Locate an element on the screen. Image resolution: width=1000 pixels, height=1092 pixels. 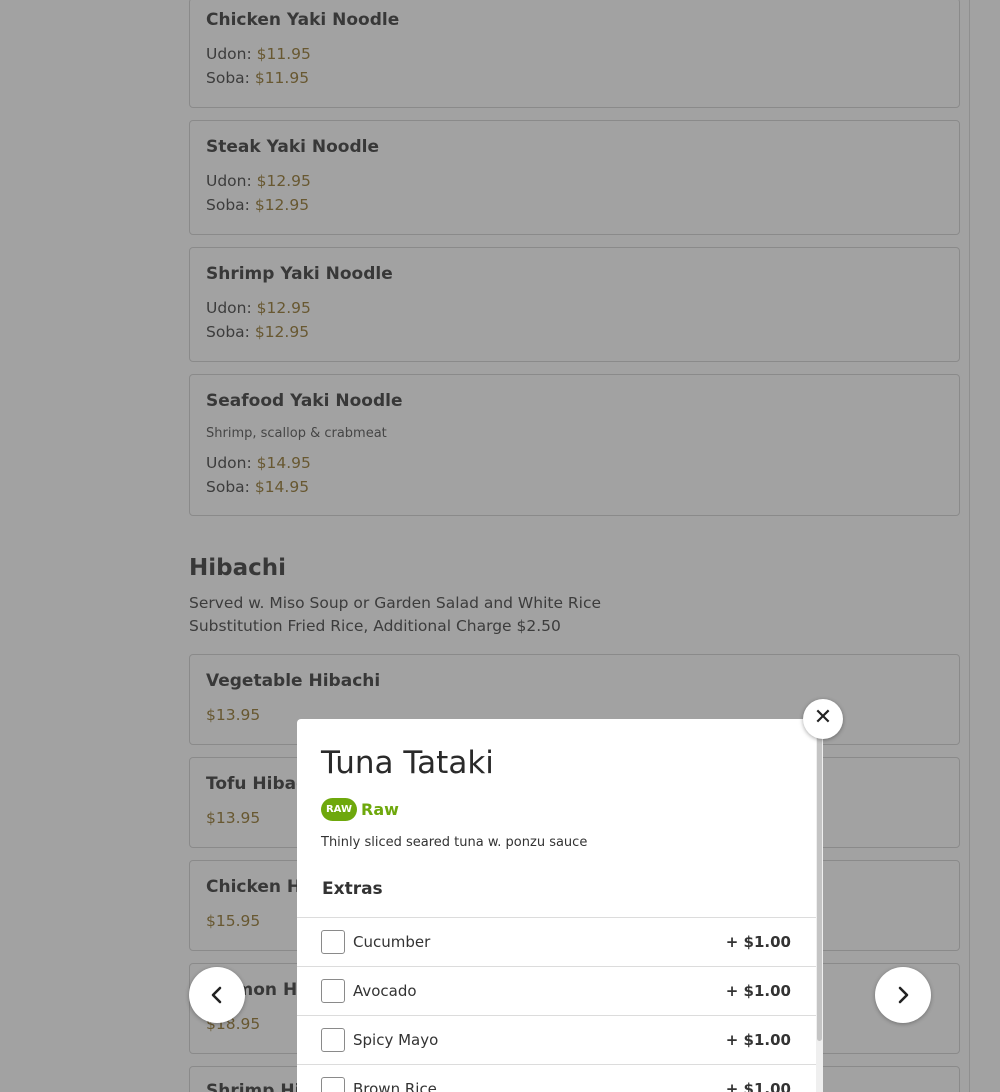
extra-option: Cucumber + $1.00 is located at coordinates (556, 941).